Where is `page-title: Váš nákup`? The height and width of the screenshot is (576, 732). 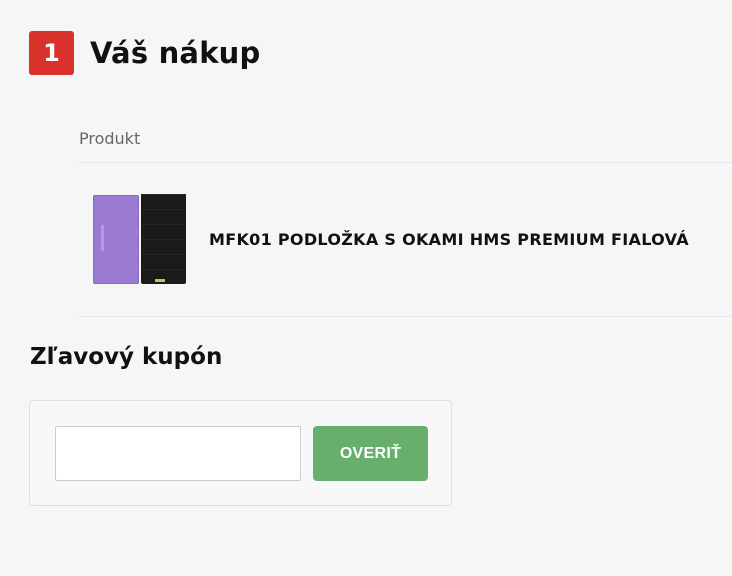
page-title: Váš nákup is located at coordinates (175, 53).